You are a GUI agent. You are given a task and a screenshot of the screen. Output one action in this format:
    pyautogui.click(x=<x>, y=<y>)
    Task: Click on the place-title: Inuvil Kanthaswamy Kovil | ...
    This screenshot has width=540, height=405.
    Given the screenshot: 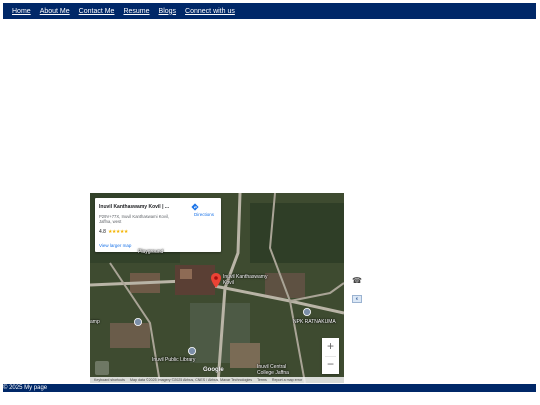 What is the action you would take?
    pyautogui.click(x=134, y=207)
    